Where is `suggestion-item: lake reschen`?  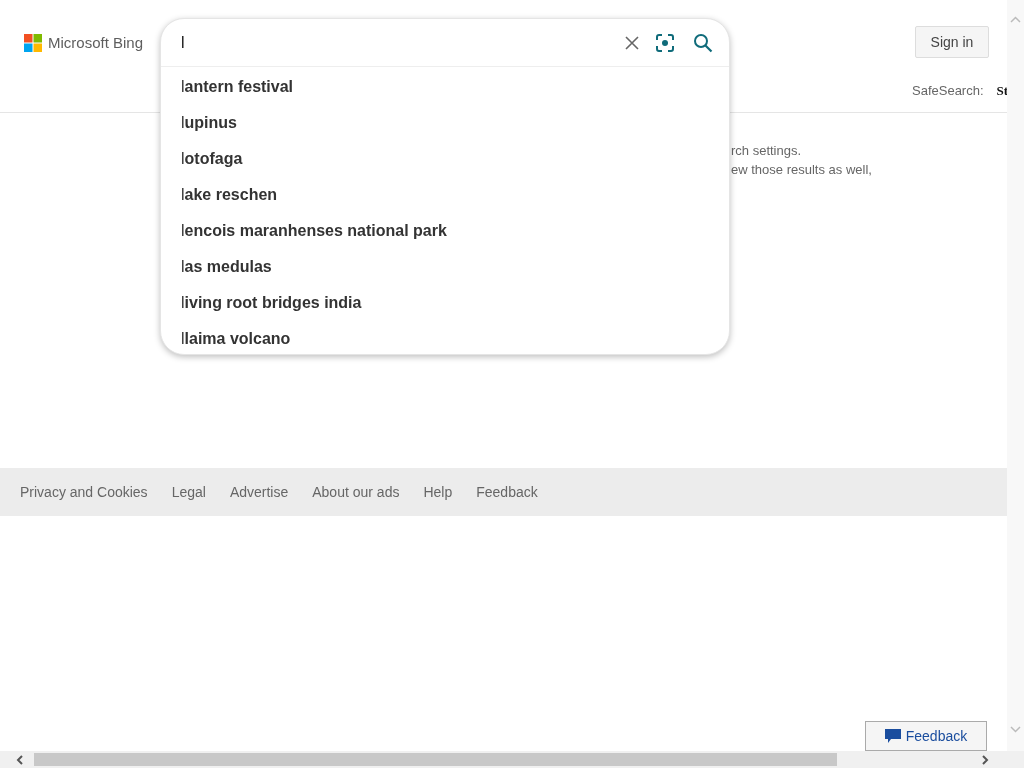 suggestion-item: lake reschen is located at coordinates (229, 195).